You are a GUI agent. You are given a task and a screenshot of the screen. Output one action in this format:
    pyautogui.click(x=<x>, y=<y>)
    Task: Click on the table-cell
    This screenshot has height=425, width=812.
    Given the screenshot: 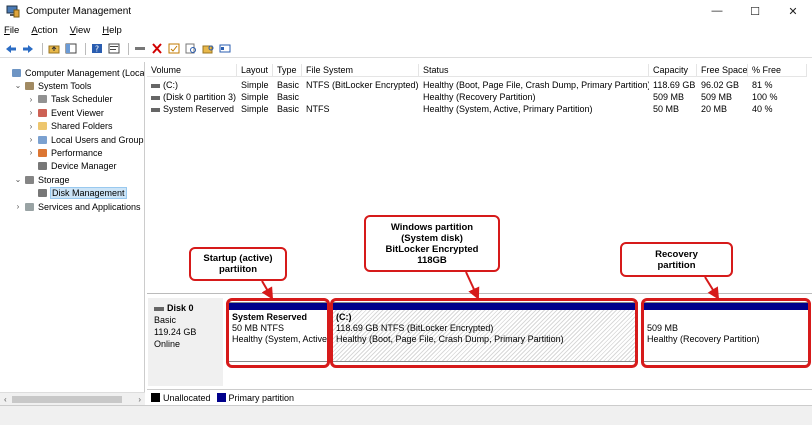 What is the action you would take?
    pyautogui.click(x=360, y=97)
    